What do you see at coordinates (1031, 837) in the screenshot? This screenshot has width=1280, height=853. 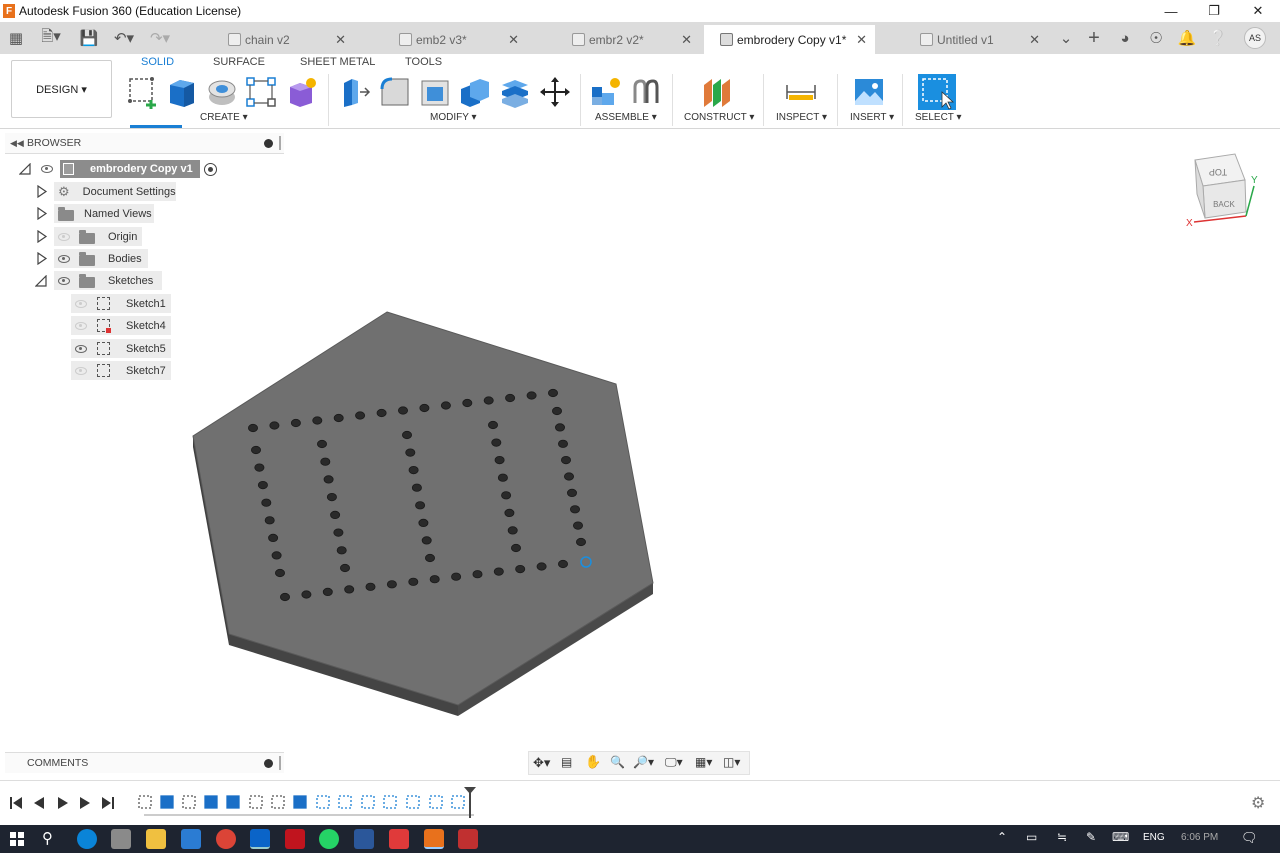 I see `battery-icon: ▭` at bounding box center [1031, 837].